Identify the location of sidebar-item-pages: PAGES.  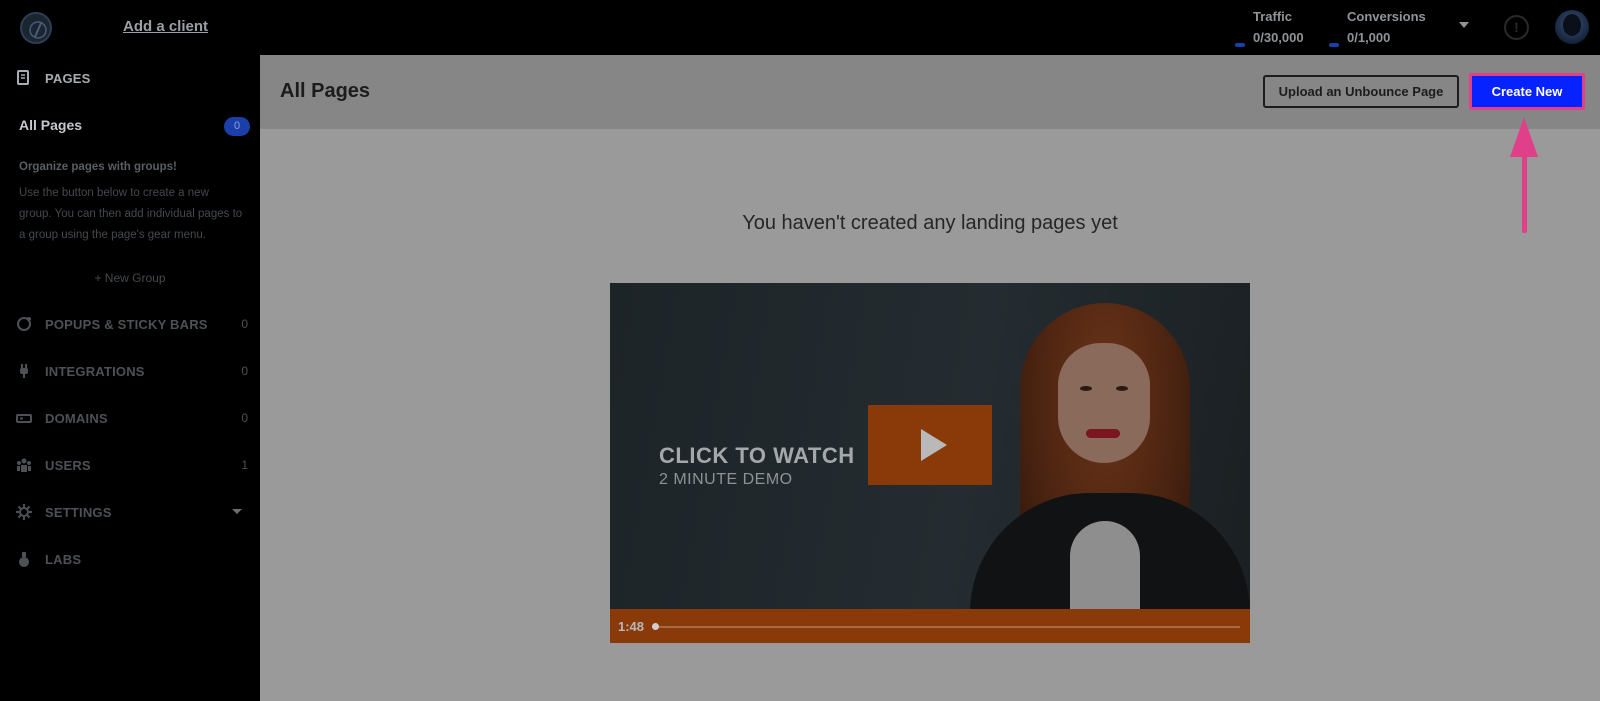
(132, 78).